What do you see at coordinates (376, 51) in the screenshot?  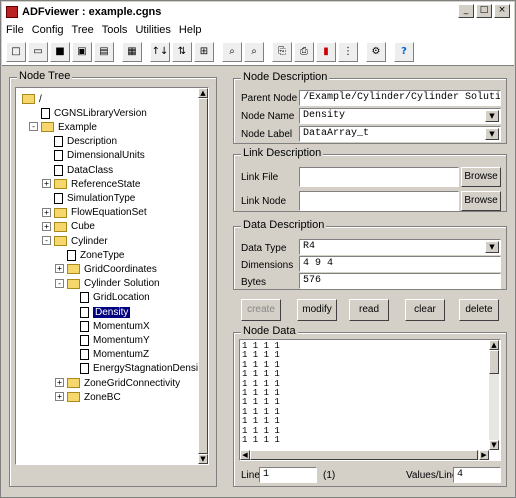 I see `config-icon: ⚙` at bounding box center [376, 51].